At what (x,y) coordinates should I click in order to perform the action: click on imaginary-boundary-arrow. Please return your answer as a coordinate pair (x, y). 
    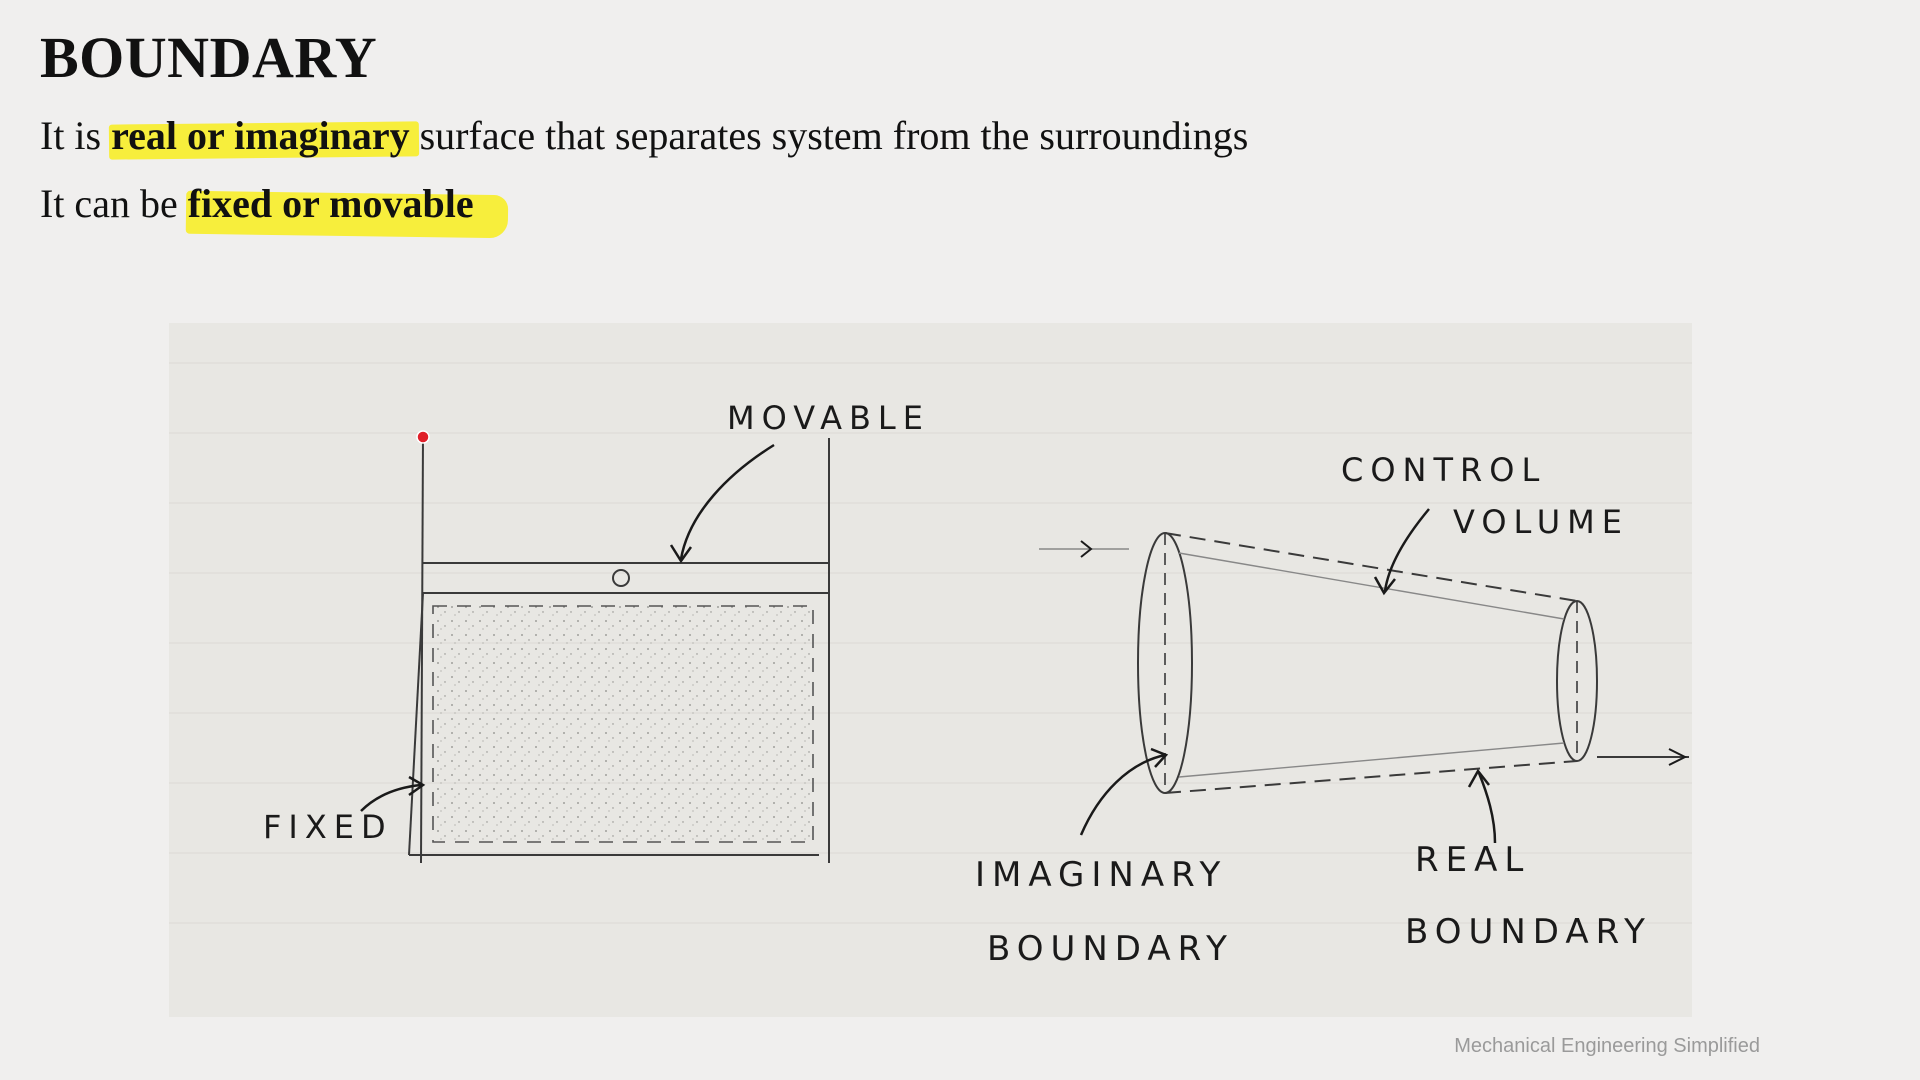
    Looking at the image, I should click on (1122, 794).